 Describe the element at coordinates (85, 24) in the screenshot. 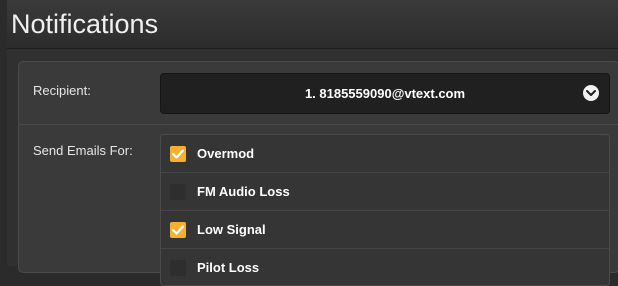

I see `page-title: Notifications` at that location.